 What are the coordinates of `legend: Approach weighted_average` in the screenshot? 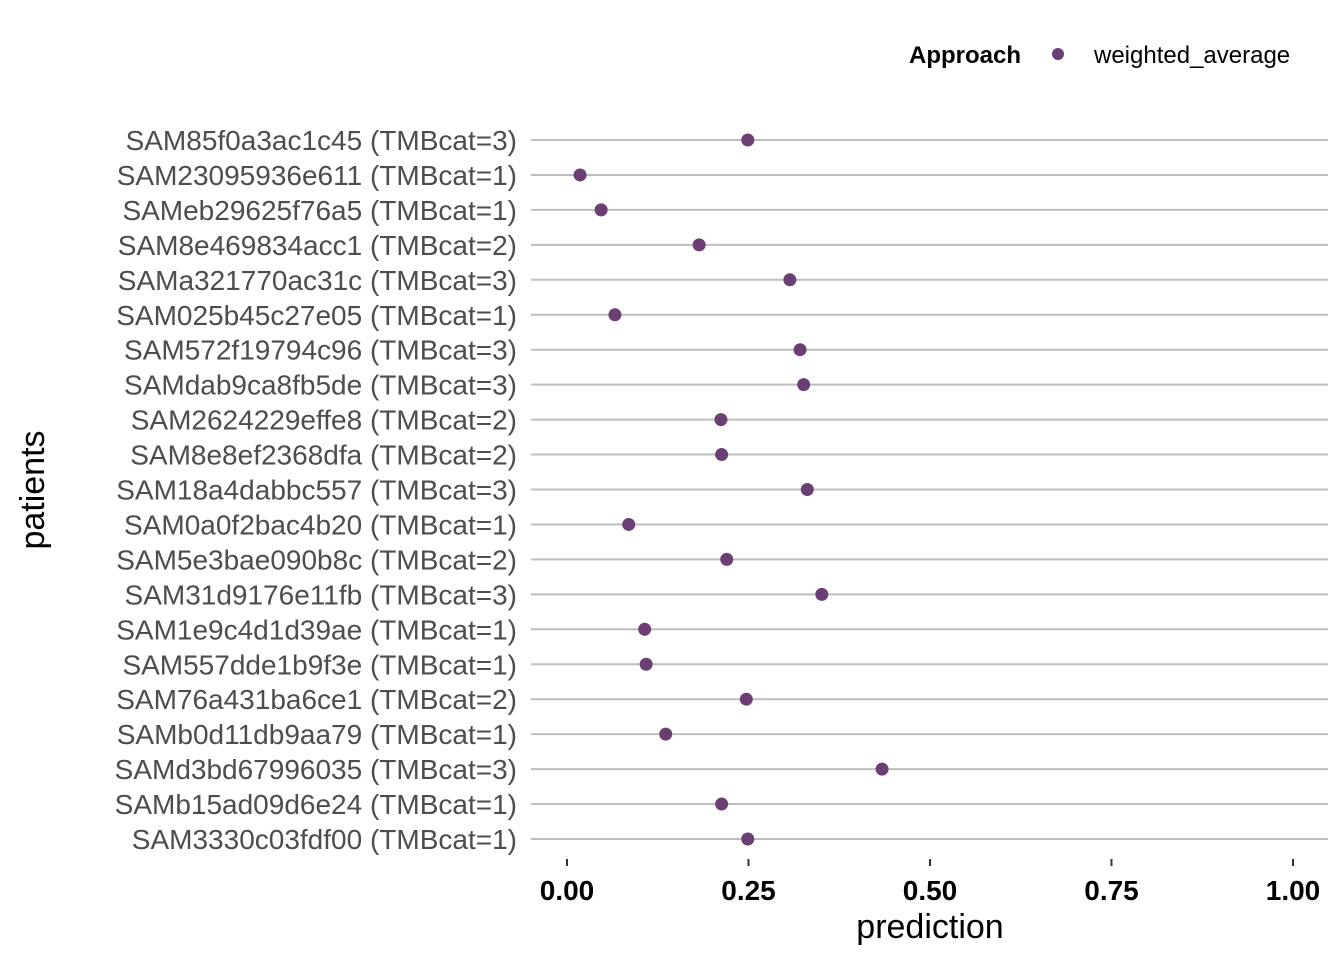 It's located at (1099, 55).